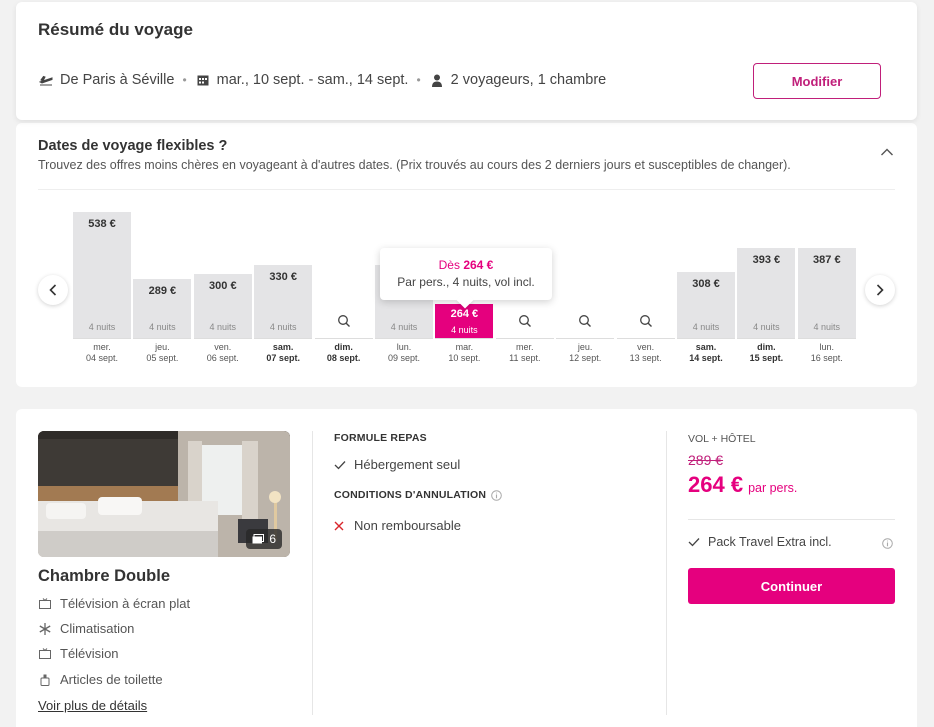 The width and height of the screenshot is (934, 727). I want to click on day-date: 15 sept., so click(766, 358).